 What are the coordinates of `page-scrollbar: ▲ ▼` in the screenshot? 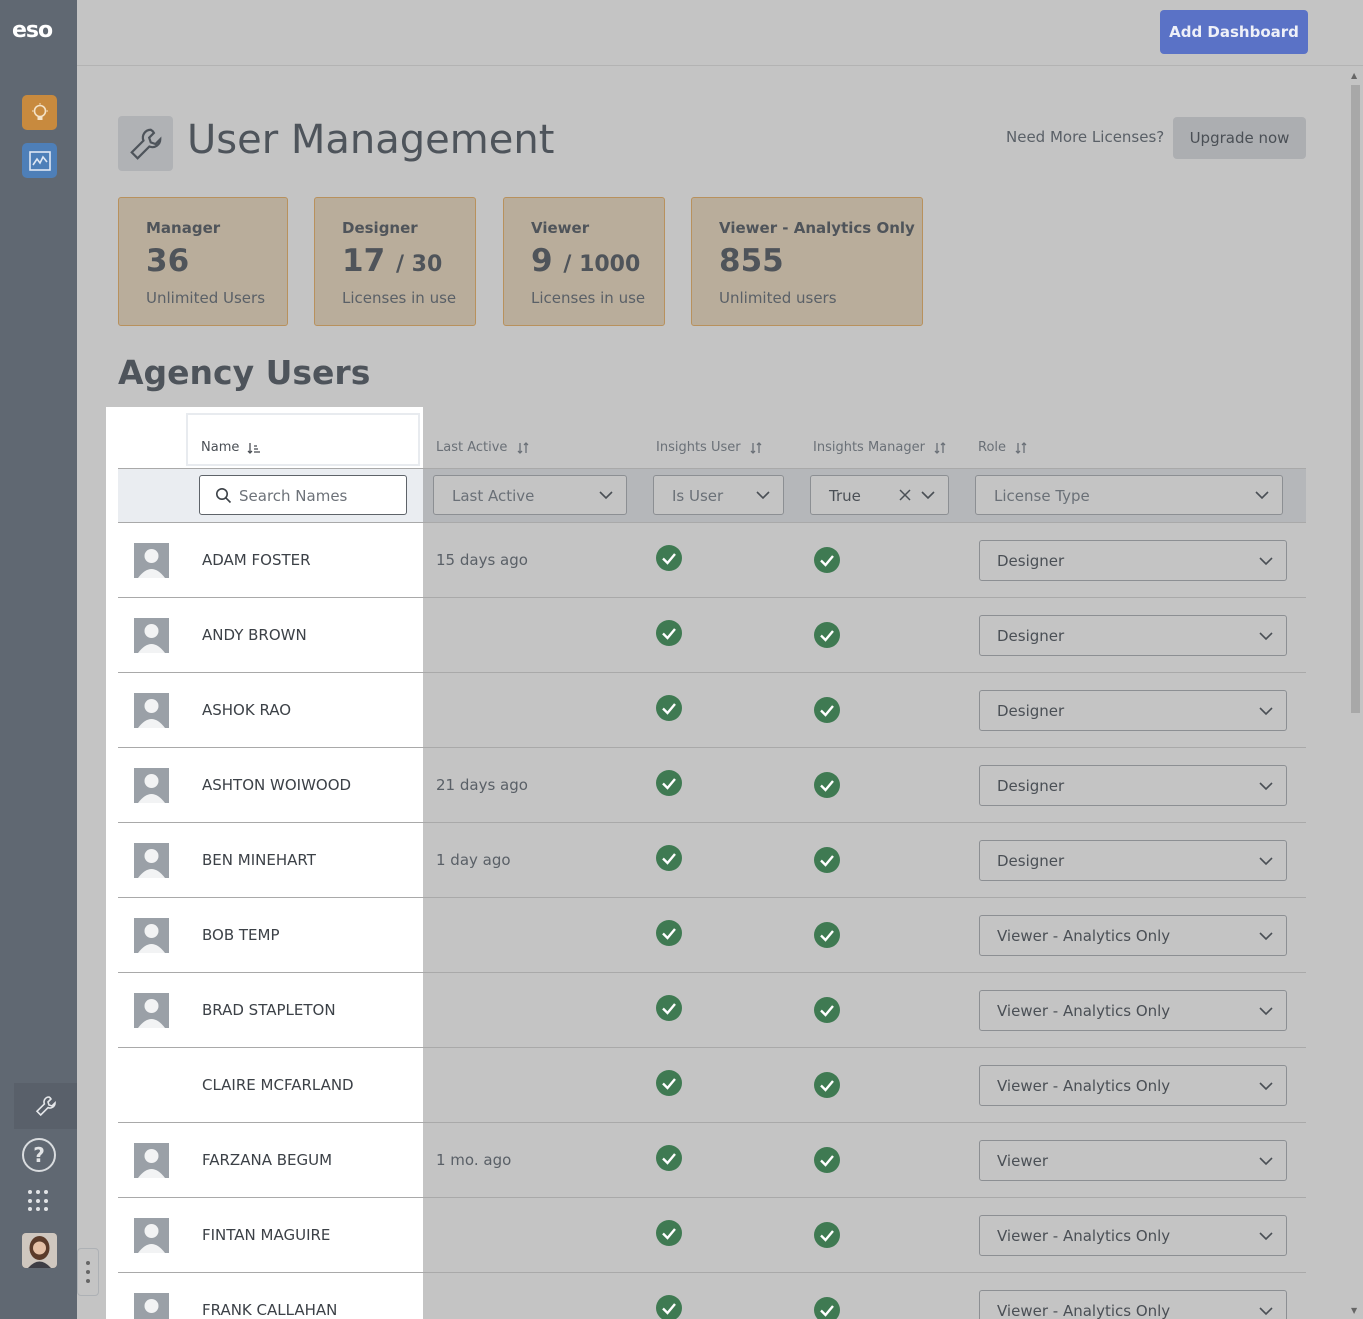 It's located at (1355, 693).